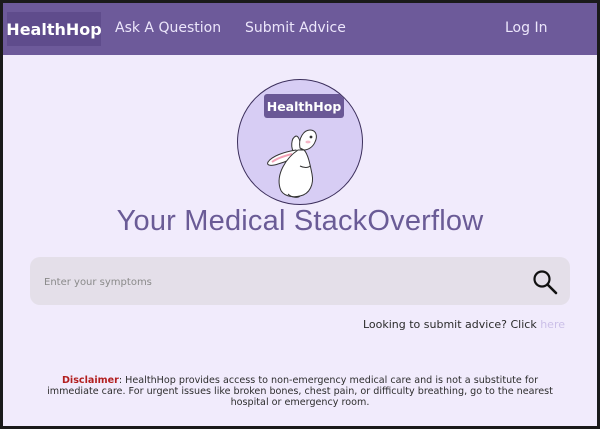 Image resolution: width=600 pixels, height=429 pixels. Describe the element at coordinates (300, 221) in the screenshot. I see `page-title: Your Medical StackOverflow` at that location.